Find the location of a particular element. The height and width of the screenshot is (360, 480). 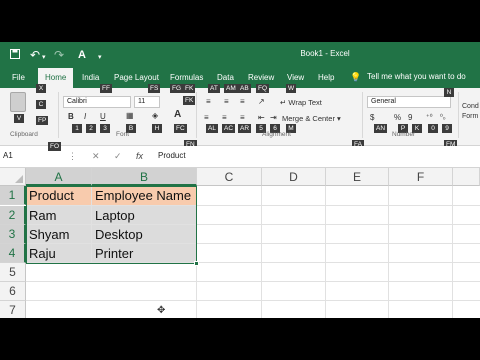

keytip-grow-font: FG is located at coordinates (177, 88).